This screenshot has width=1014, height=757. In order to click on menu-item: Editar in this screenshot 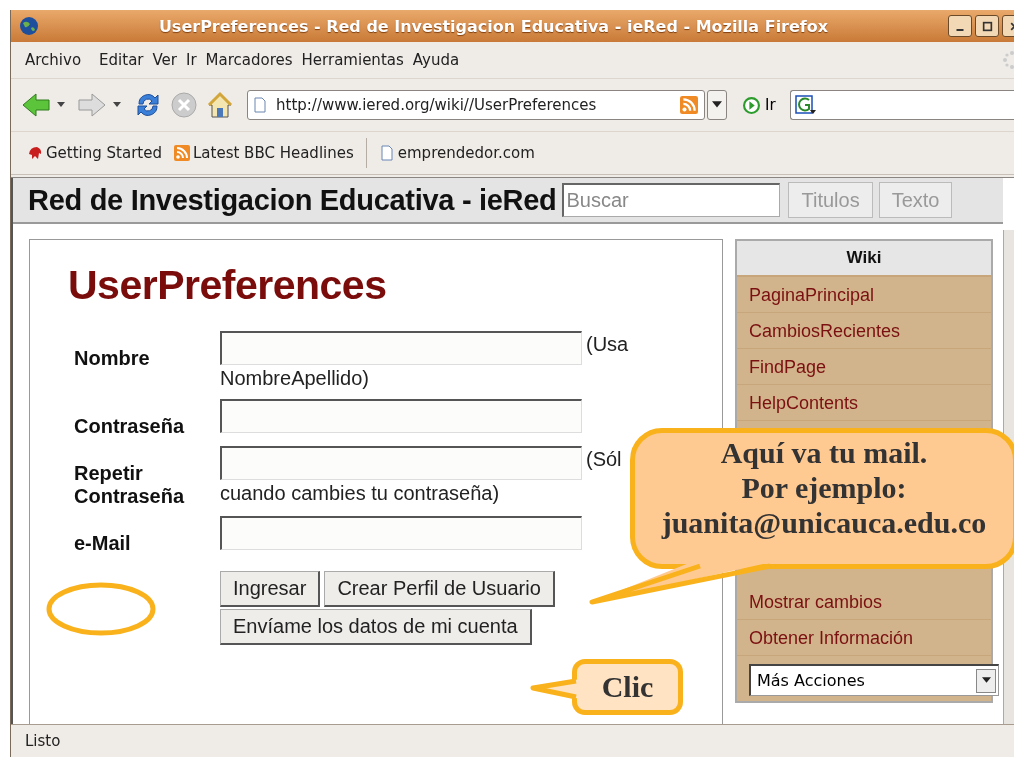, I will do `click(117, 60)`.